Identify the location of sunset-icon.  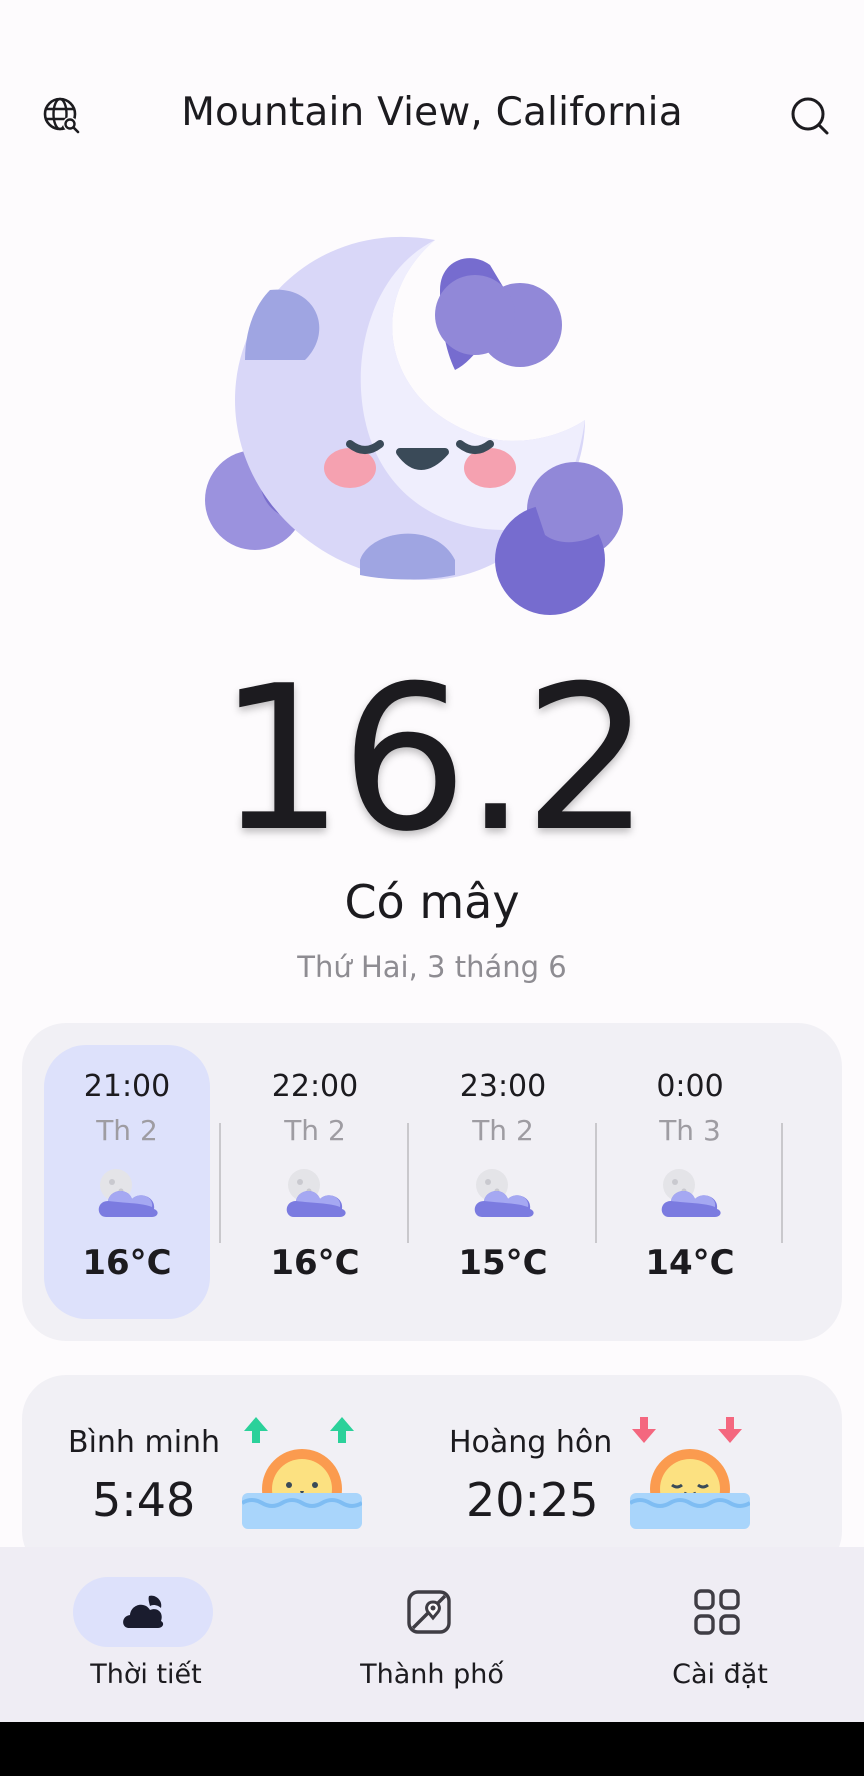
(690, 1473).